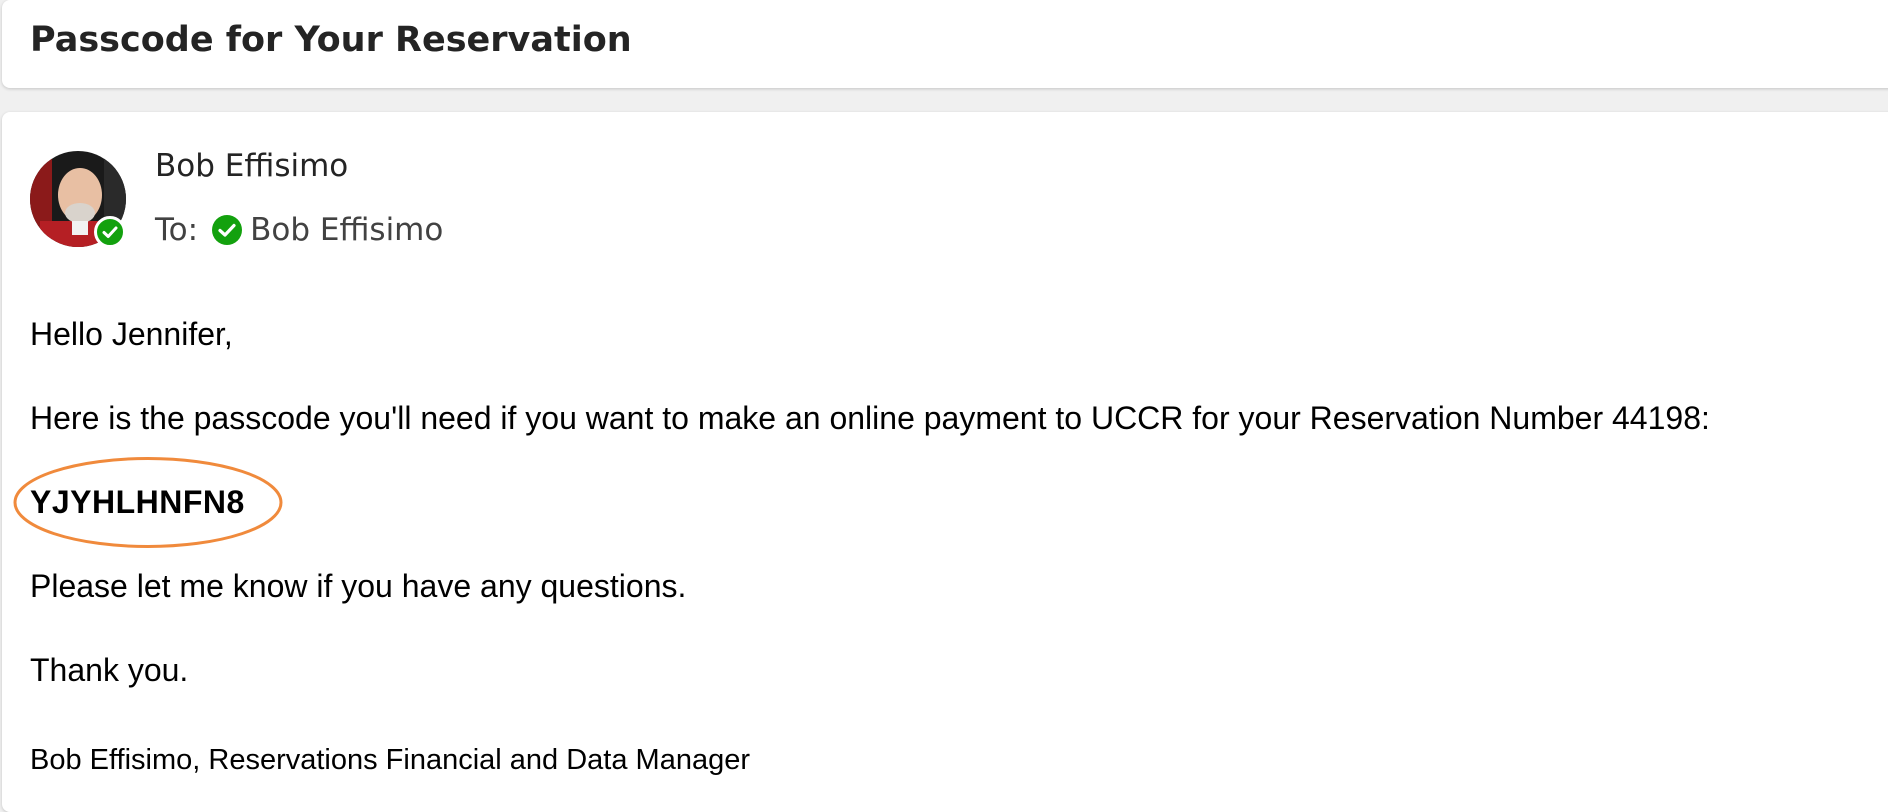  I want to click on sender-name: Bob Effisimo, so click(251, 166).